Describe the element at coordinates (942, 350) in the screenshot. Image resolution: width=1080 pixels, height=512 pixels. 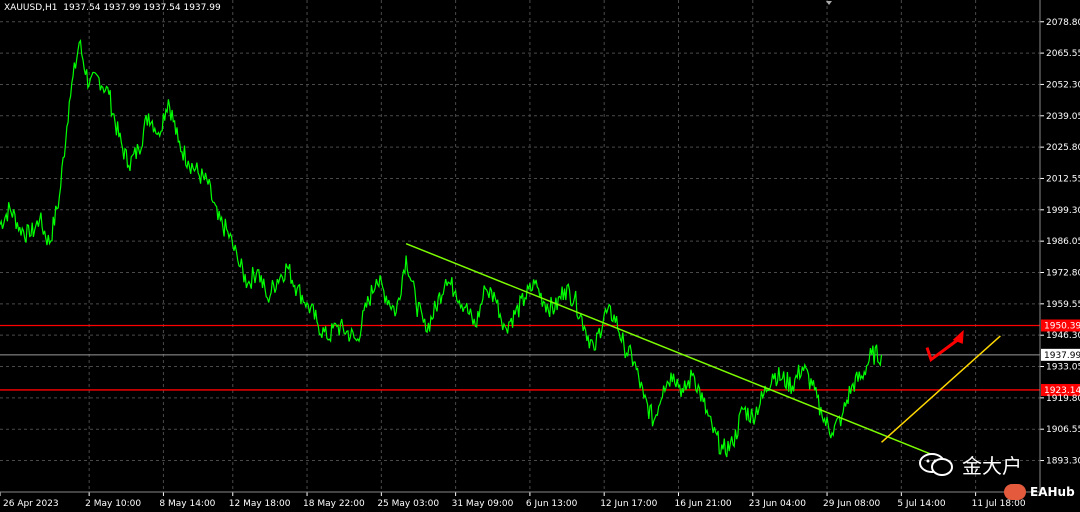
I see `arrow-shaft` at that location.